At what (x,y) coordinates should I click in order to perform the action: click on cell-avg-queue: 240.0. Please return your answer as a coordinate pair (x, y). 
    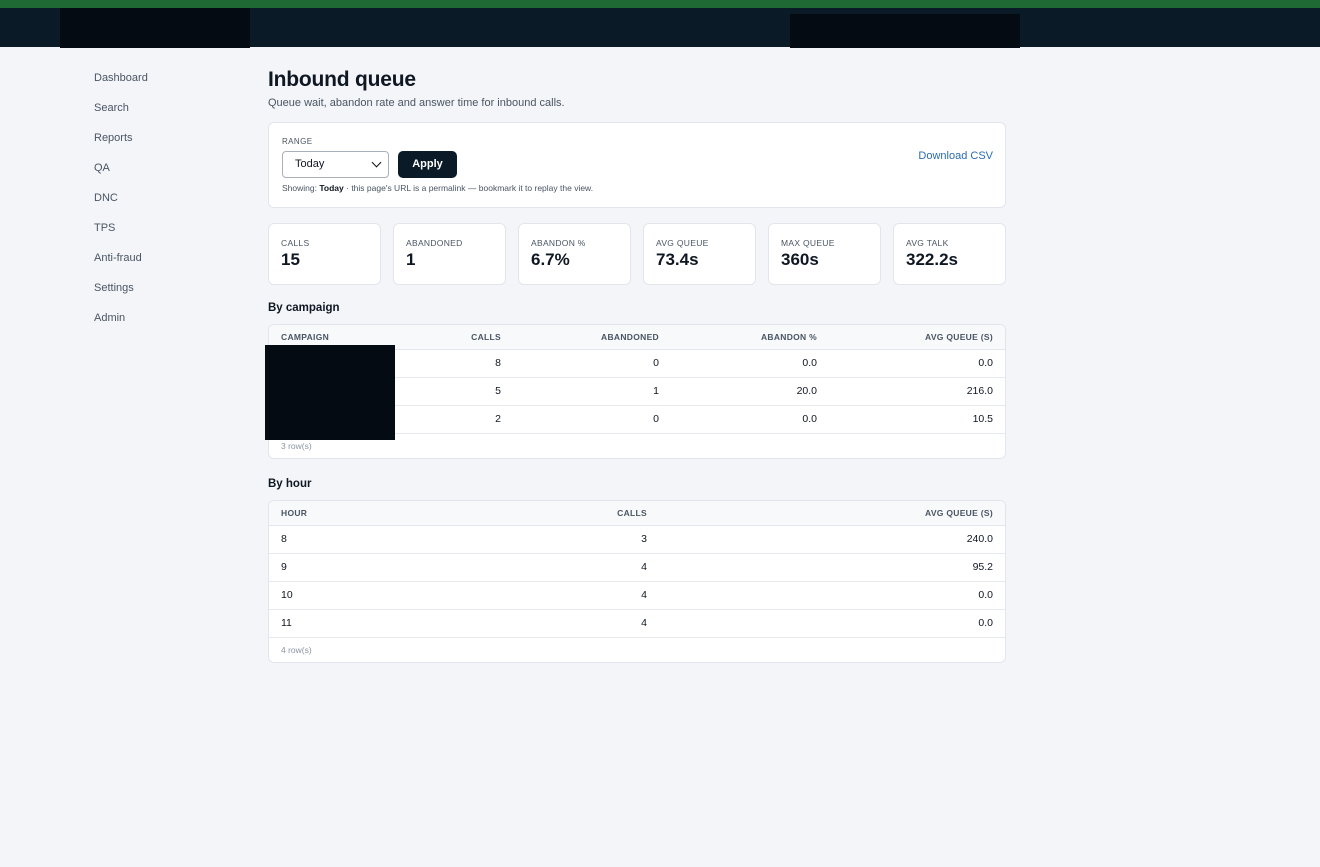
    Looking at the image, I should click on (832, 539).